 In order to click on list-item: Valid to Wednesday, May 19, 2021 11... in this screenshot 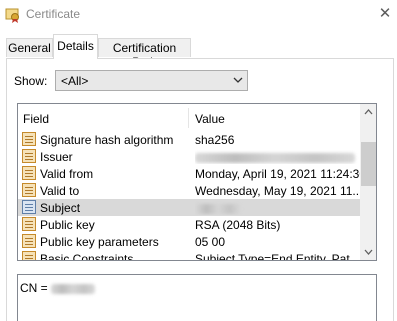, I will do `click(189, 190)`.